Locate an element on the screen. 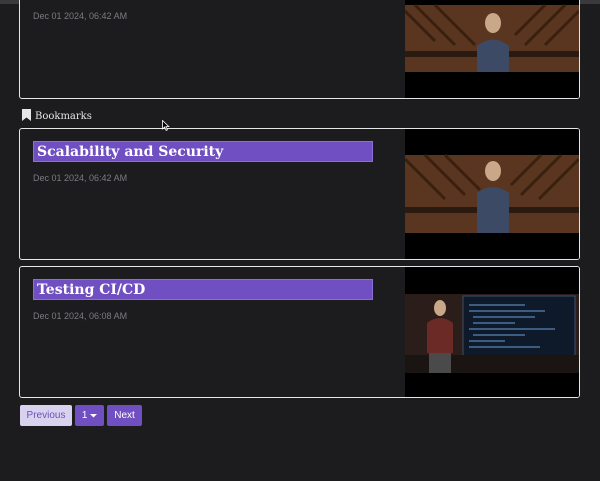 The image size is (600, 481). mouse-cursor-icon is located at coordinates (166, 127).